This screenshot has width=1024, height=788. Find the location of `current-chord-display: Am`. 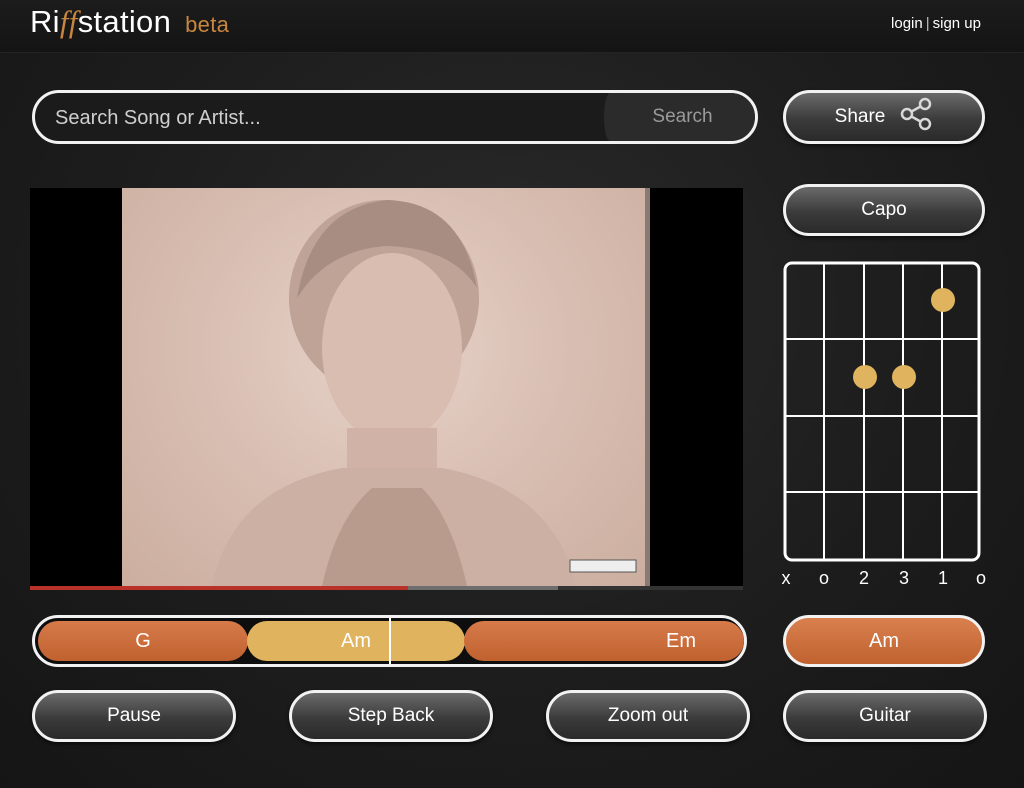

current-chord-display: Am is located at coordinates (884, 641).